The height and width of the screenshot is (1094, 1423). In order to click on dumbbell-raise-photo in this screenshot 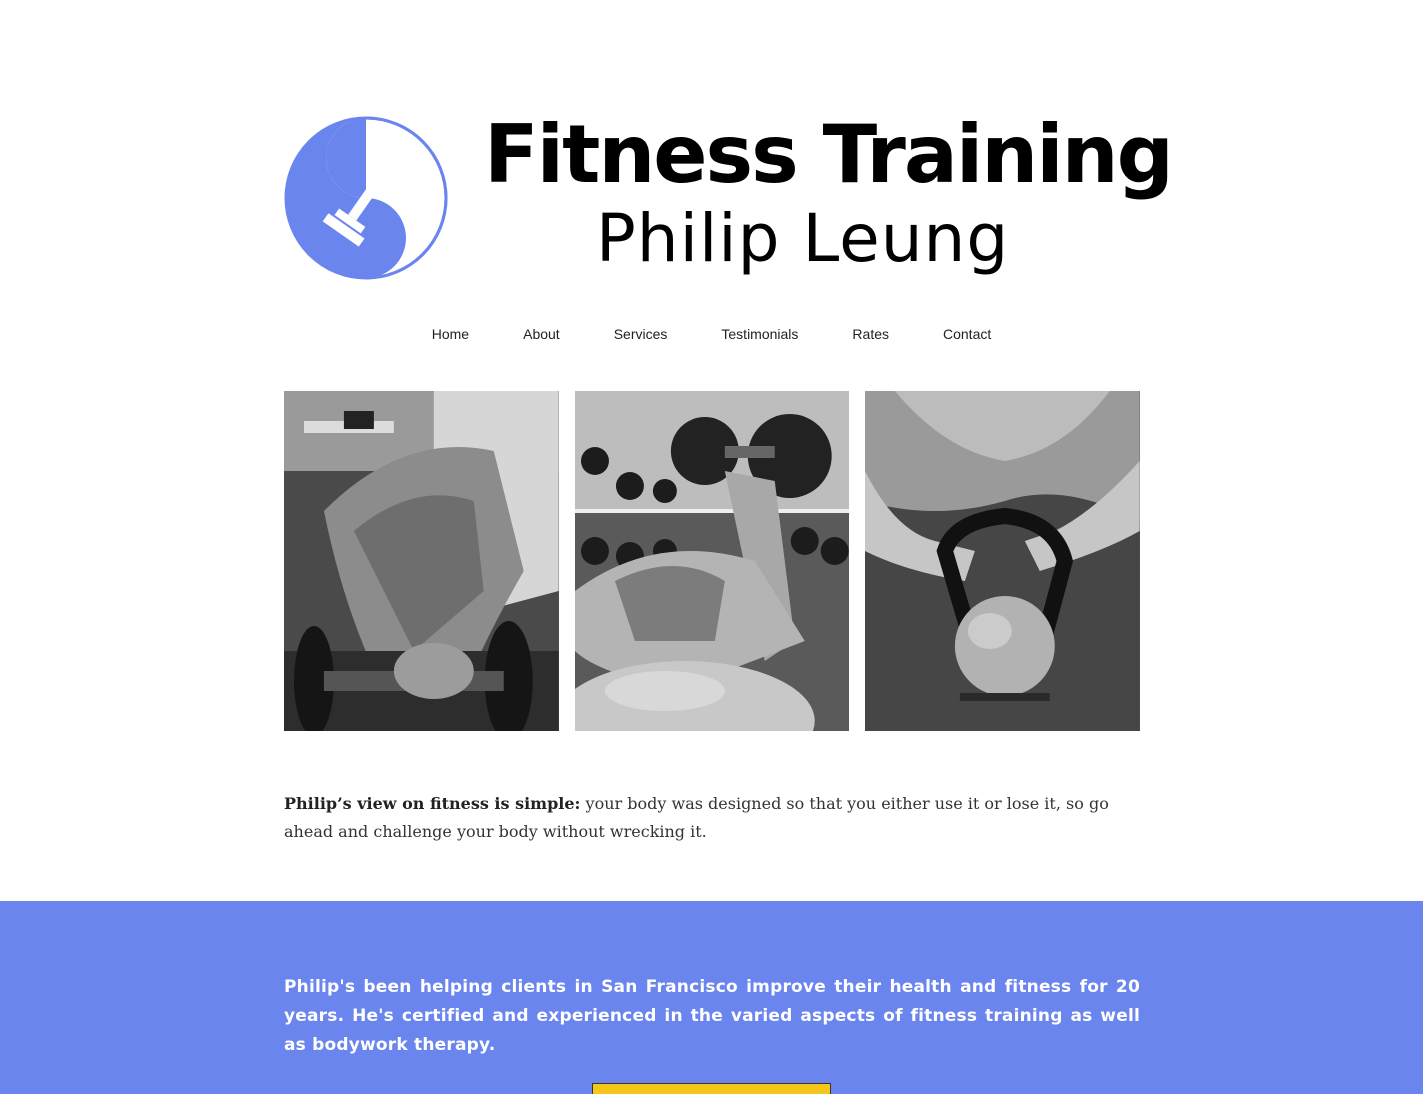, I will do `click(421, 561)`.